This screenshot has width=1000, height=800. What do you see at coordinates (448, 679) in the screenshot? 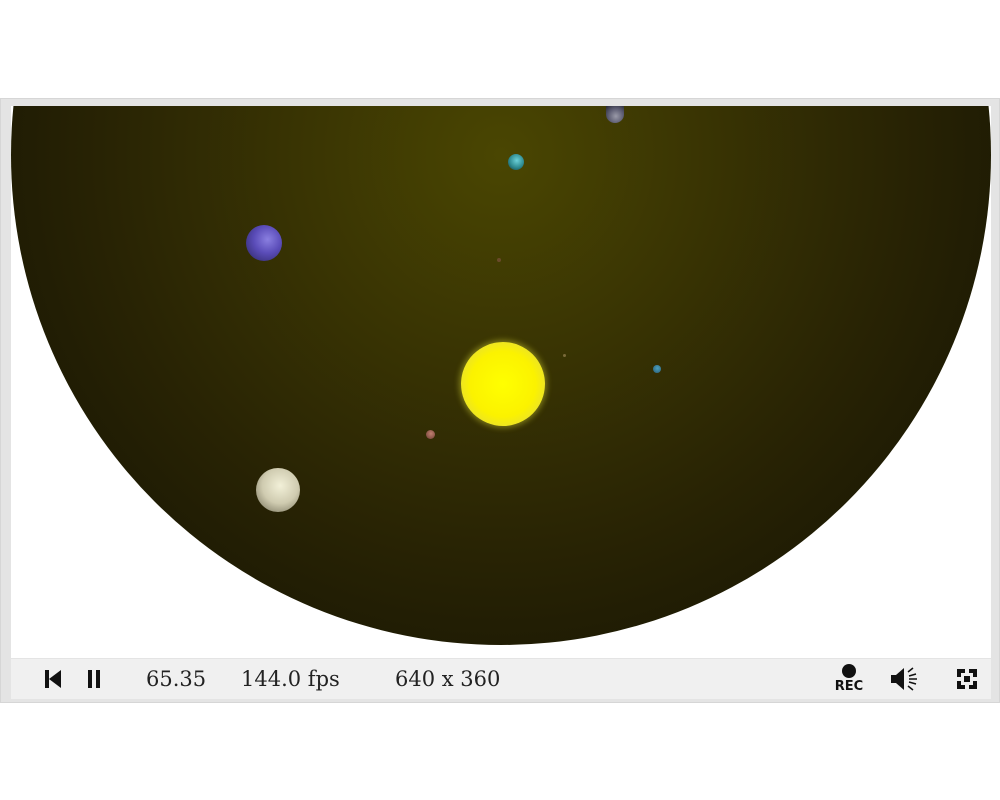
I see `resolution-readout: 640 x 360` at bounding box center [448, 679].